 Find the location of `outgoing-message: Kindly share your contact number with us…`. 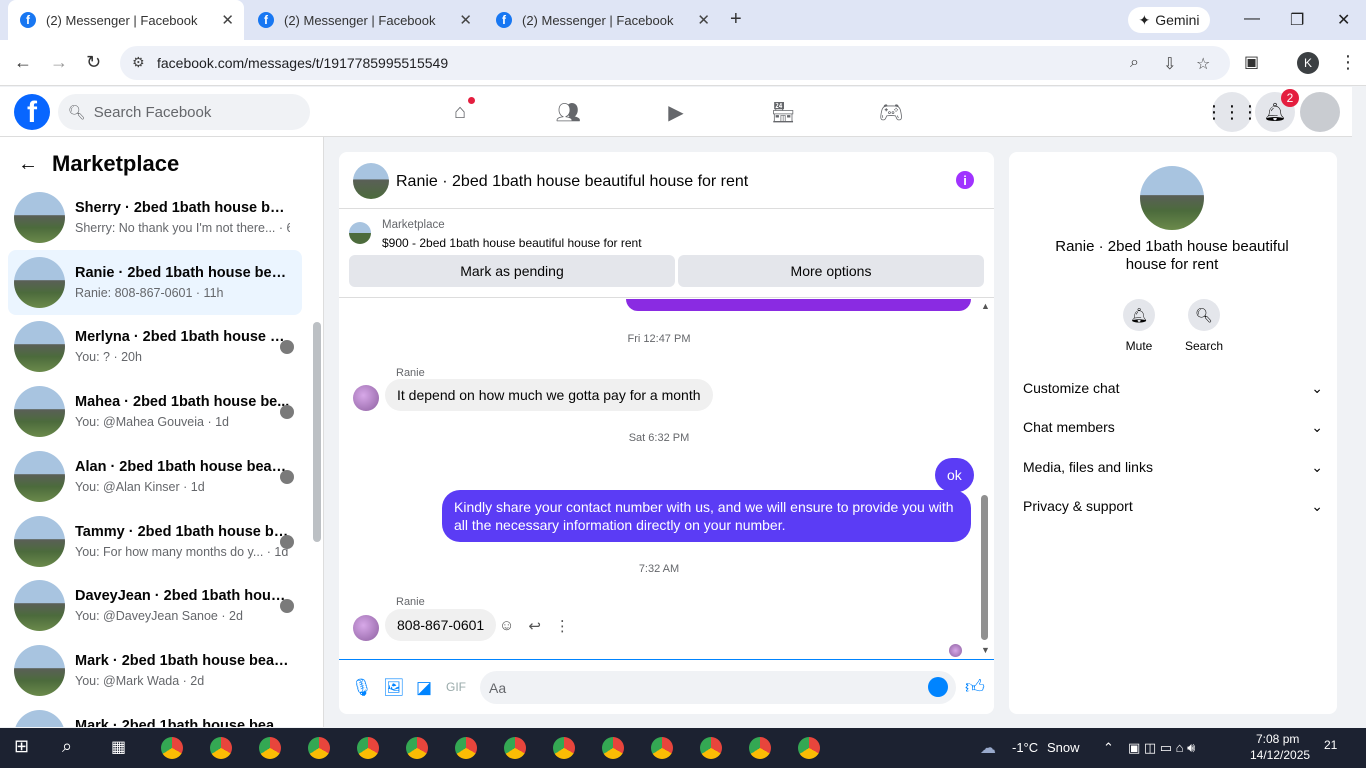

outgoing-message: Kindly share your contact number with us… is located at coordinates (706, 516).